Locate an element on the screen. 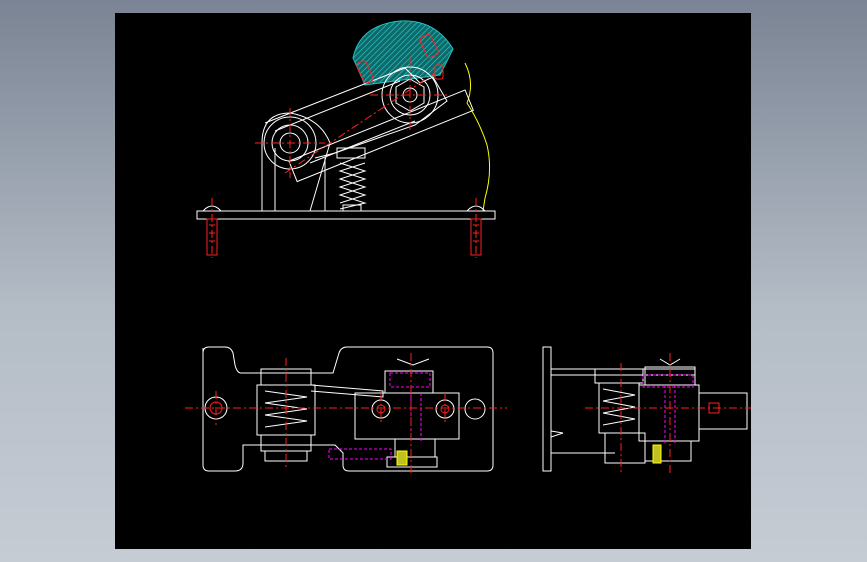 Image resolution: width=867 pixels, height=562 pixels. base-plate is located at coordinates (346, 215).